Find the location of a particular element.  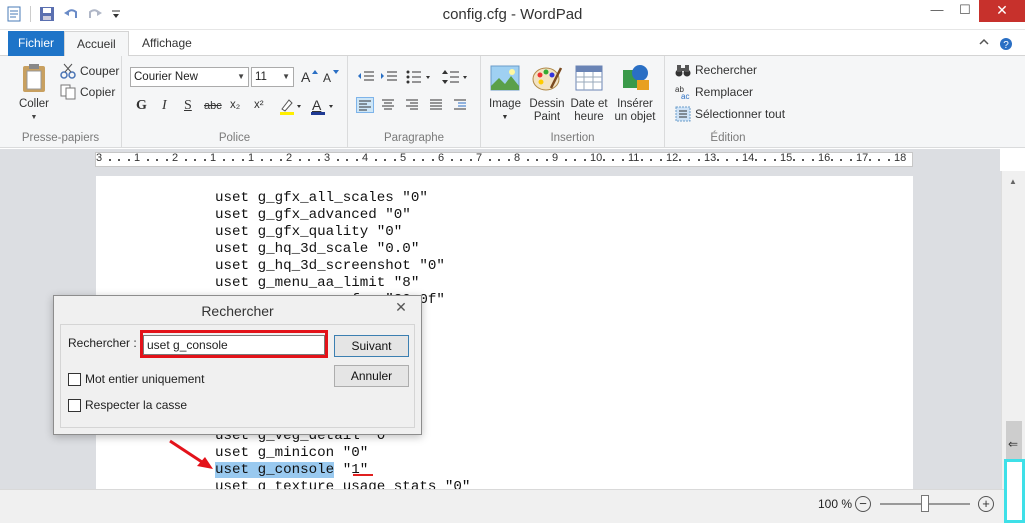

document-line: uset g_gfx_advanced "0" is located at coordinates (342, 215).